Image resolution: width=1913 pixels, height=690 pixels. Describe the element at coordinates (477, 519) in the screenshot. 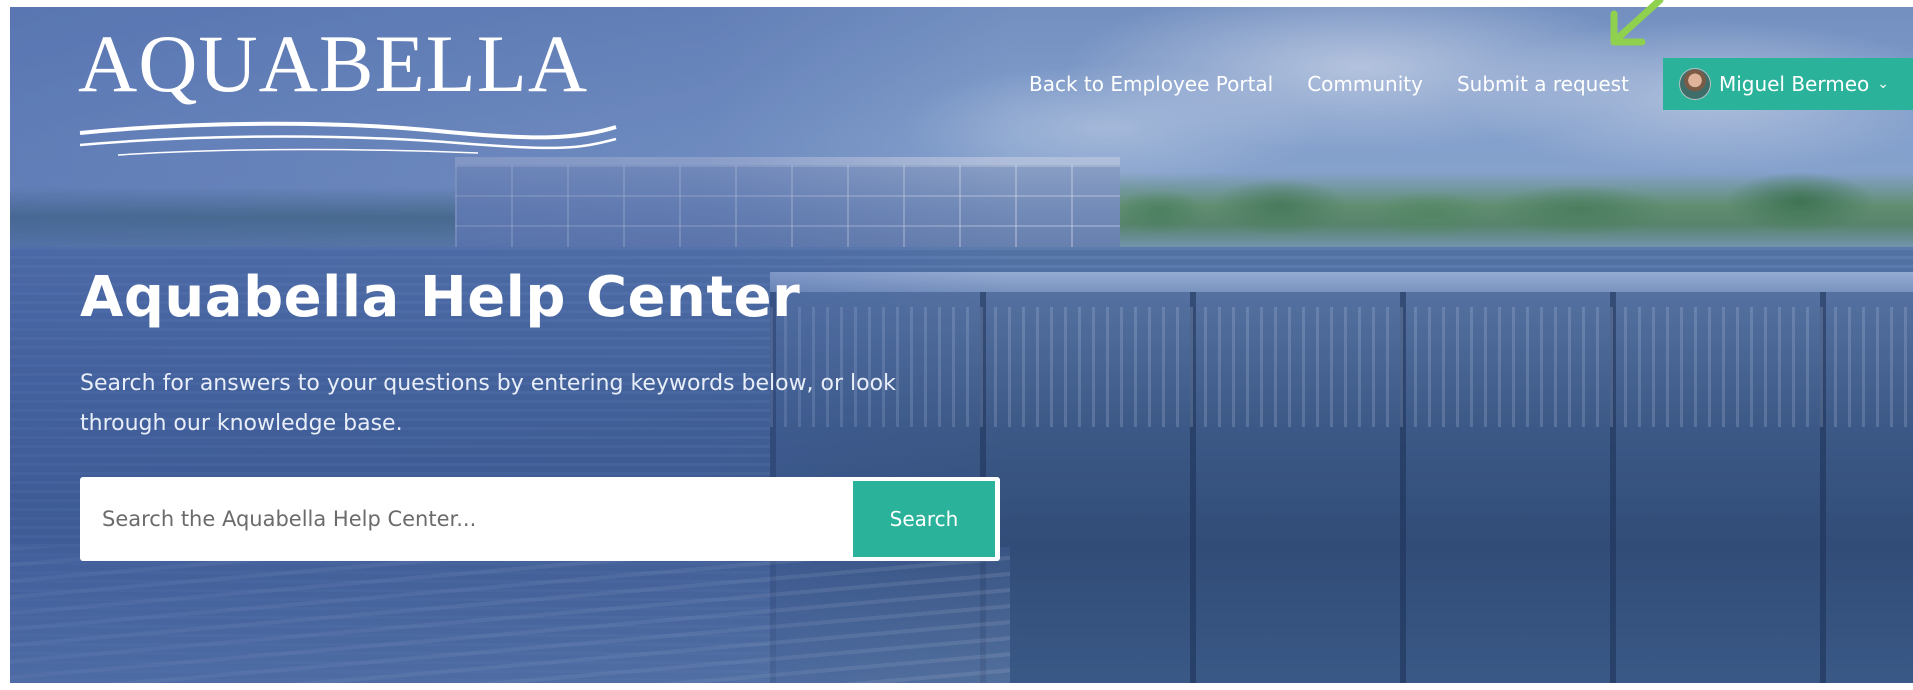

I see `search-input` at that location.